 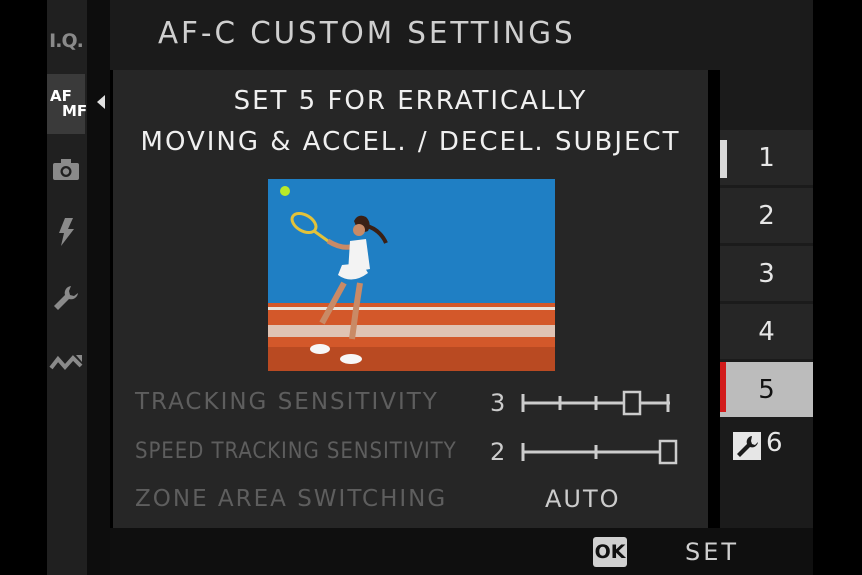 I want to click on zone-area-switching-value: AUTO, so click(x=583, y=499).